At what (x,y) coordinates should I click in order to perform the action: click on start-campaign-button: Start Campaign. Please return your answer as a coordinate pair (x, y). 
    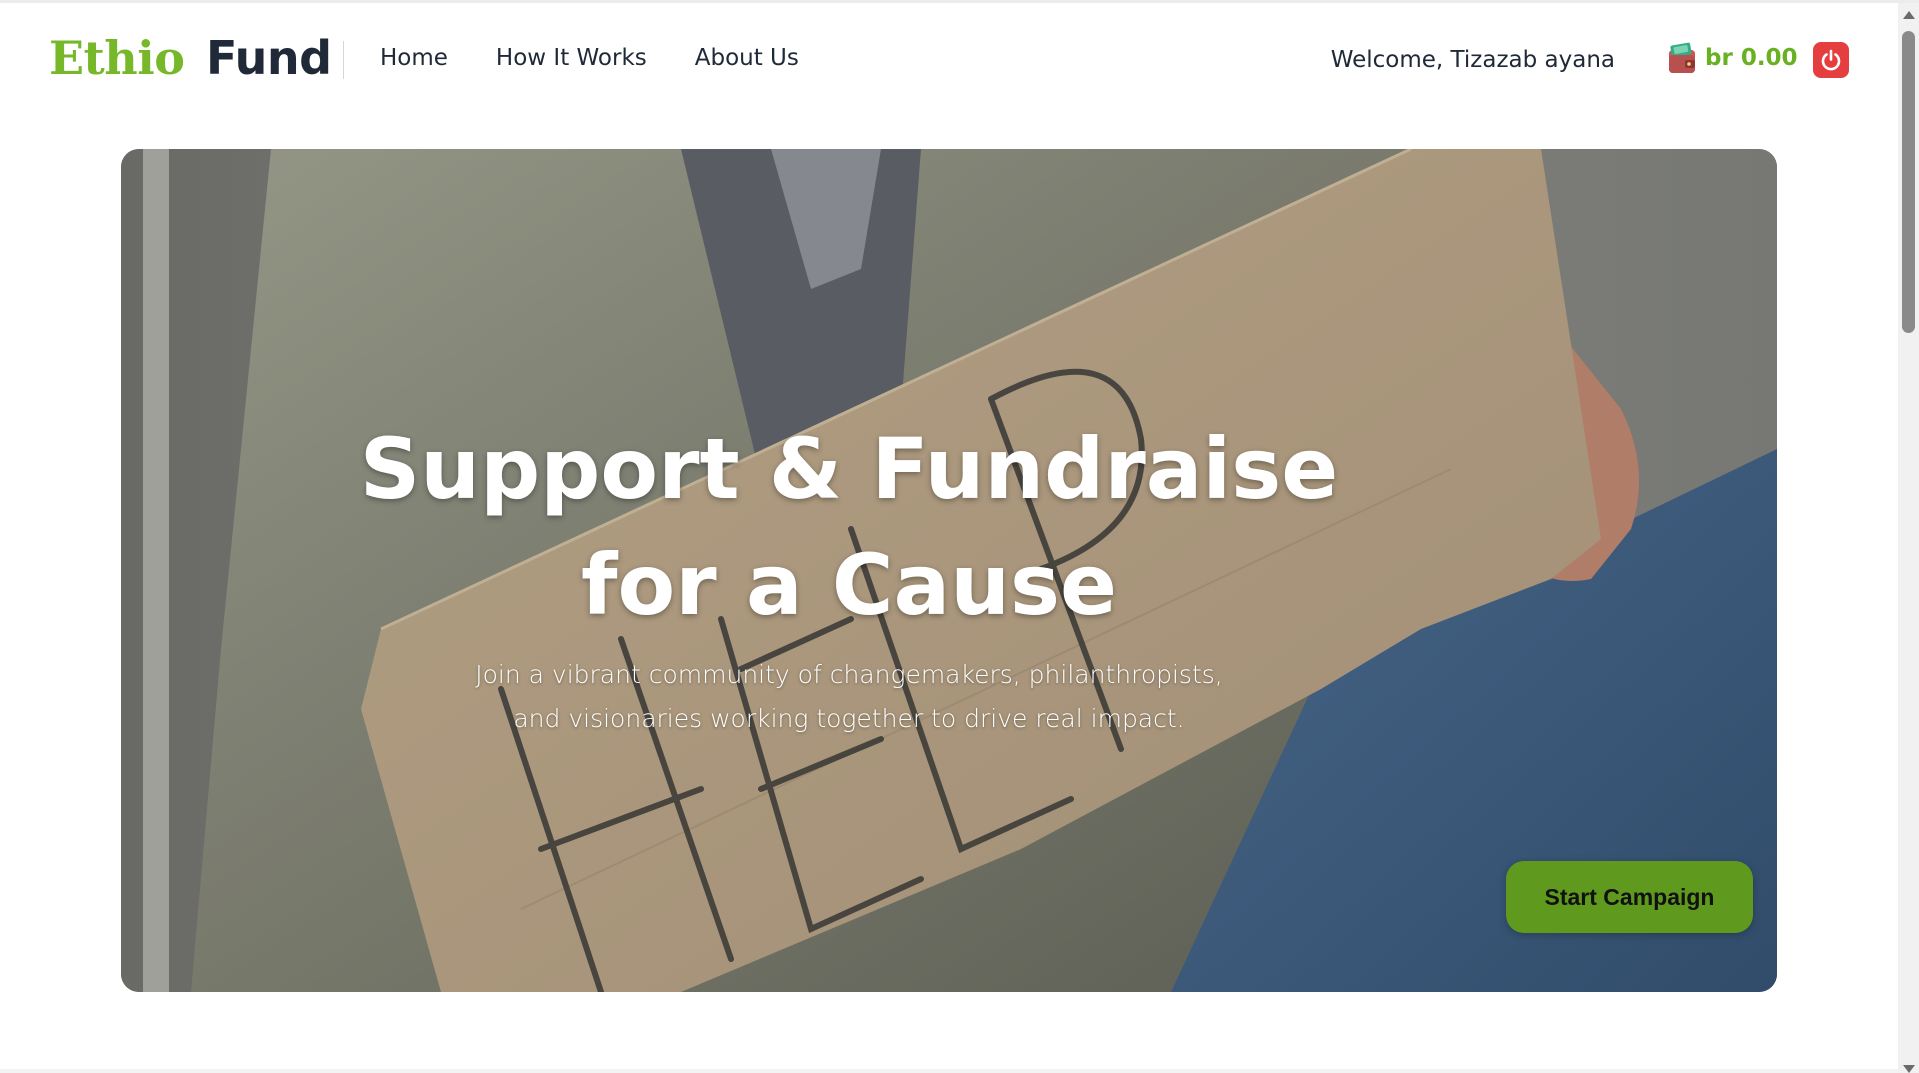
    Looking at the image, I should click on (1629, 897).